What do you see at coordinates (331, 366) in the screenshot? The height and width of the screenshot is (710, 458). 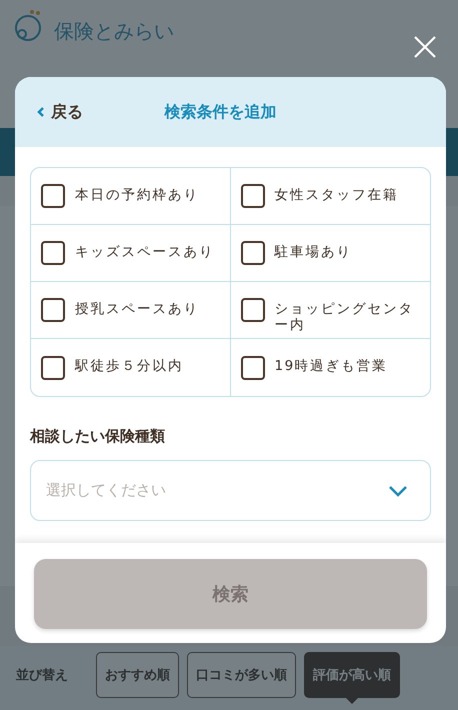 I see `option-label: 19時過ぎも営業` at bounding box center [331, 366].